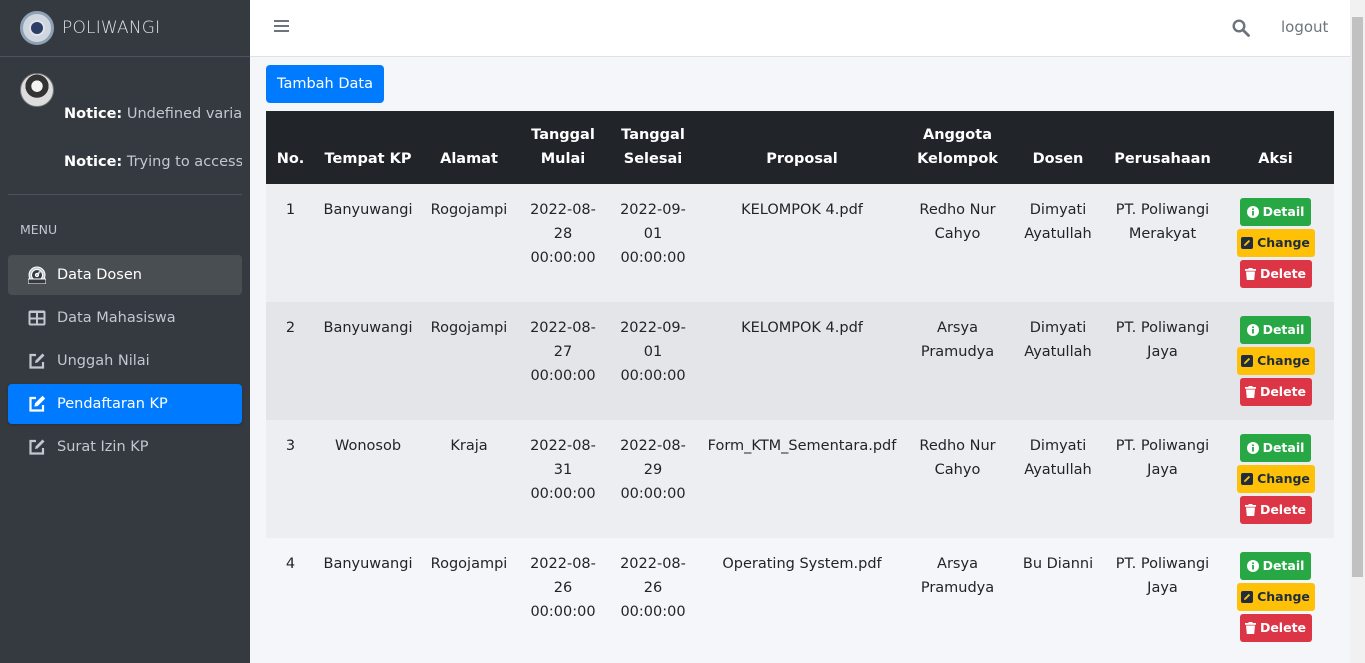 The width and height of the screenshot is (1365, 663). Describe the element at coordinates (112, 404) in the screenshot. I see `sidebar-item-label: Pendaftaran KP` at that location.